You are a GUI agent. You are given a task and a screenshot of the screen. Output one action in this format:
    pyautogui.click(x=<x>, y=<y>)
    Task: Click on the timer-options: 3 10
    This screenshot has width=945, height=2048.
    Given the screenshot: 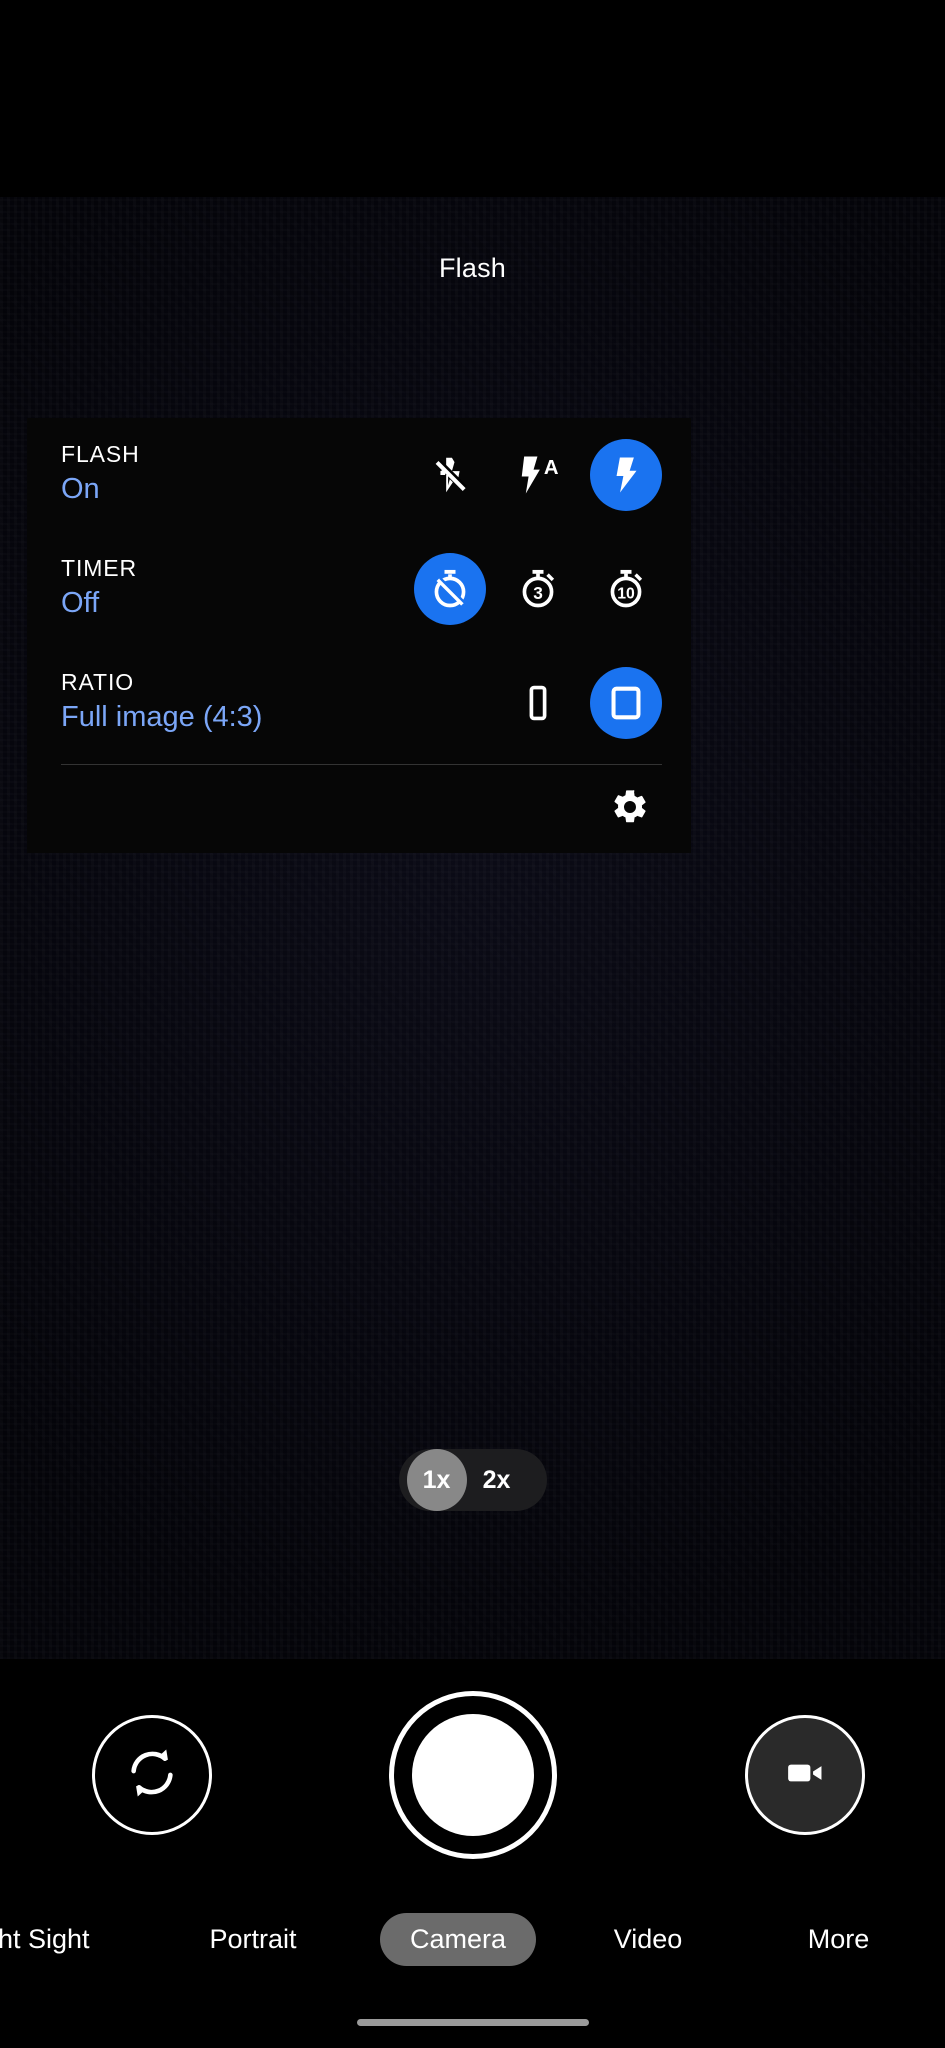 What is the action you would take?
    pyautogui.click(x=538, y=589)
    